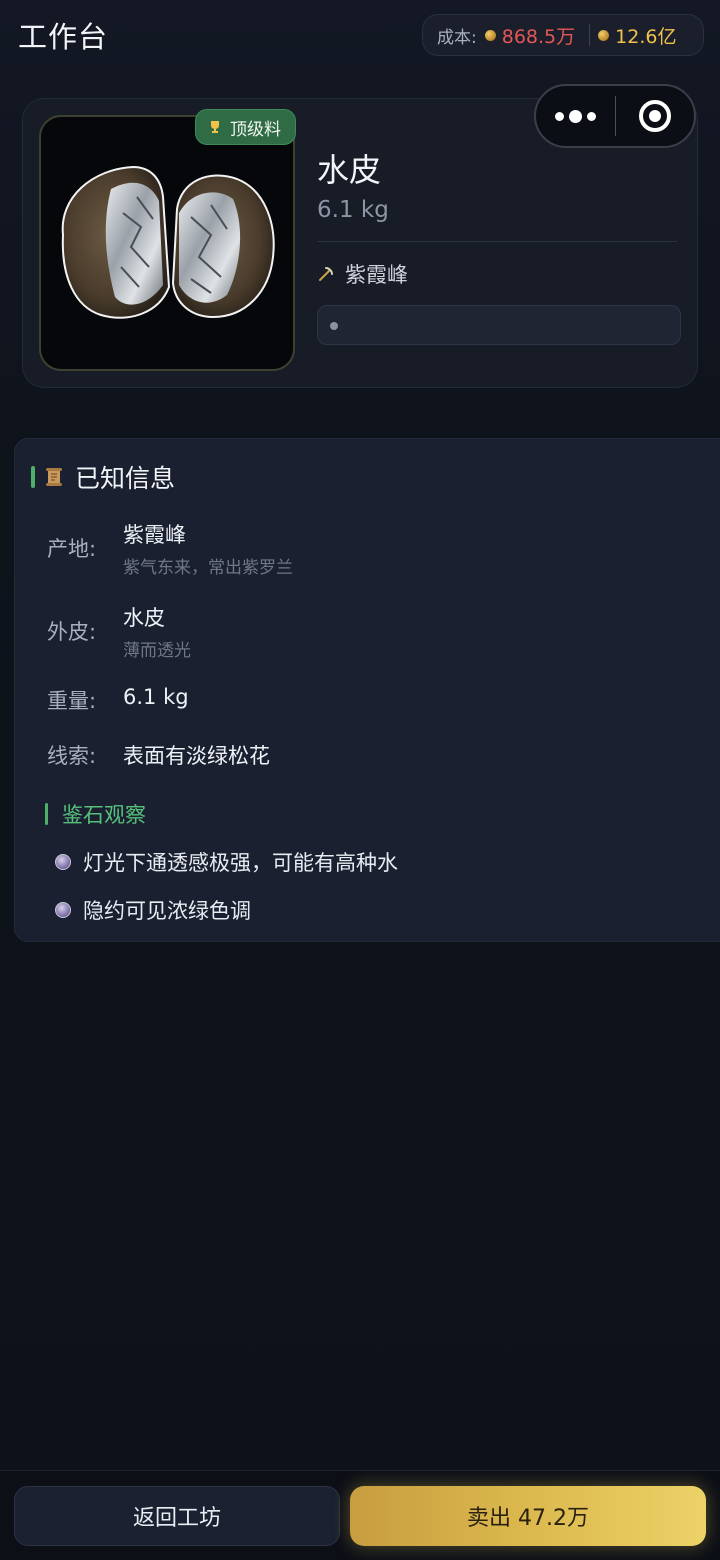 Image resolution: width=720 pixels, height=1560 pixels. Describe the element at coordinates (255, 129) in the screenshot. I see `grade-label: 顶级料` at that location.